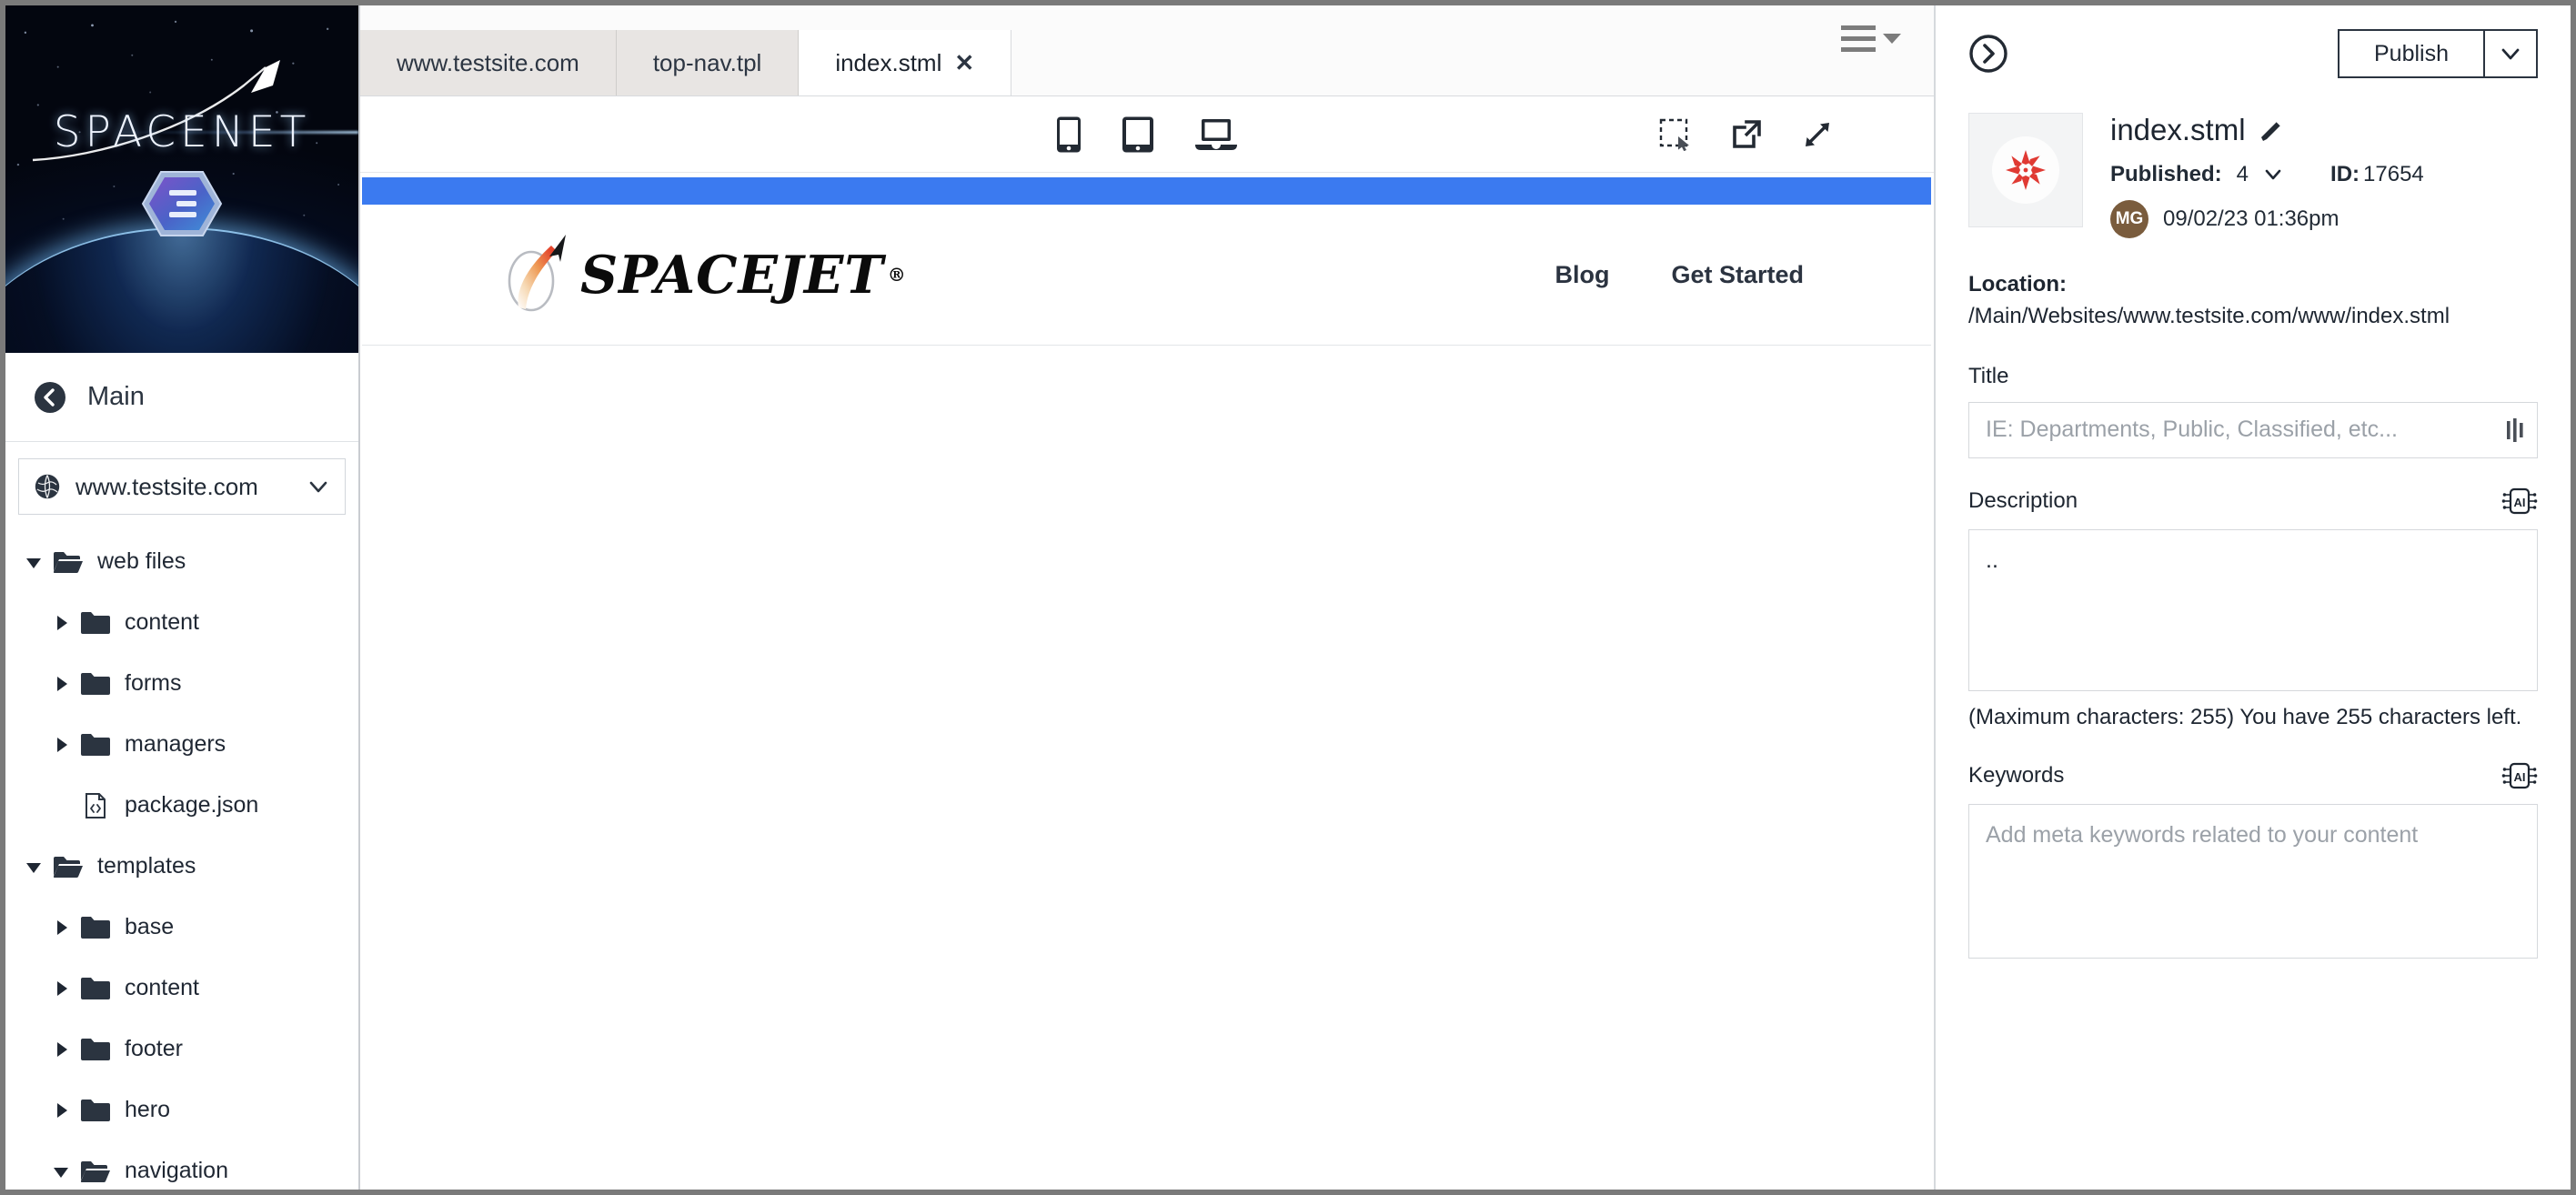  Describe the element at coordinates (1988, 375) in the screenshot. I see `title-label: Title` at that location.